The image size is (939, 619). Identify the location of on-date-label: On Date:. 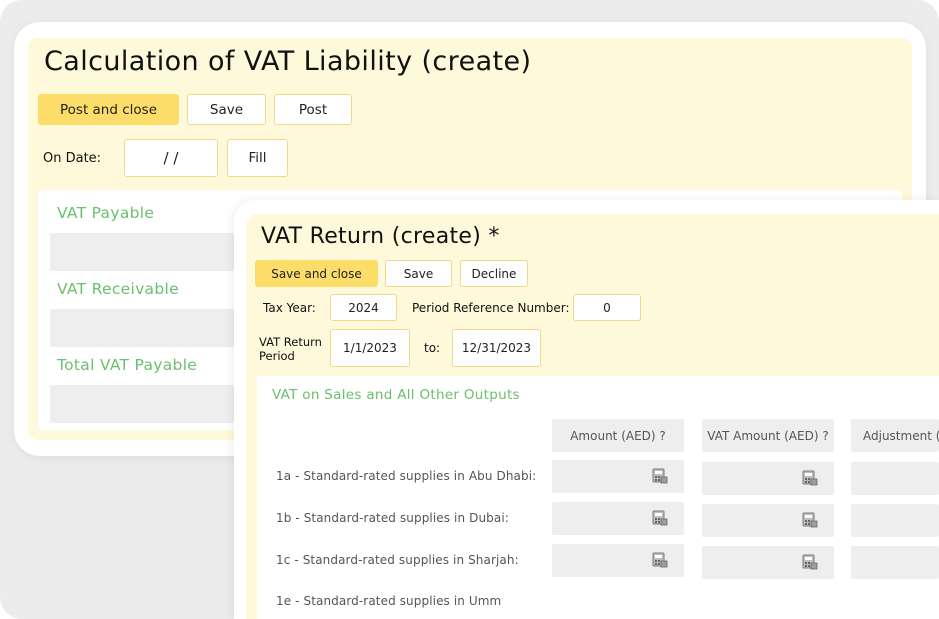
(72, 158).